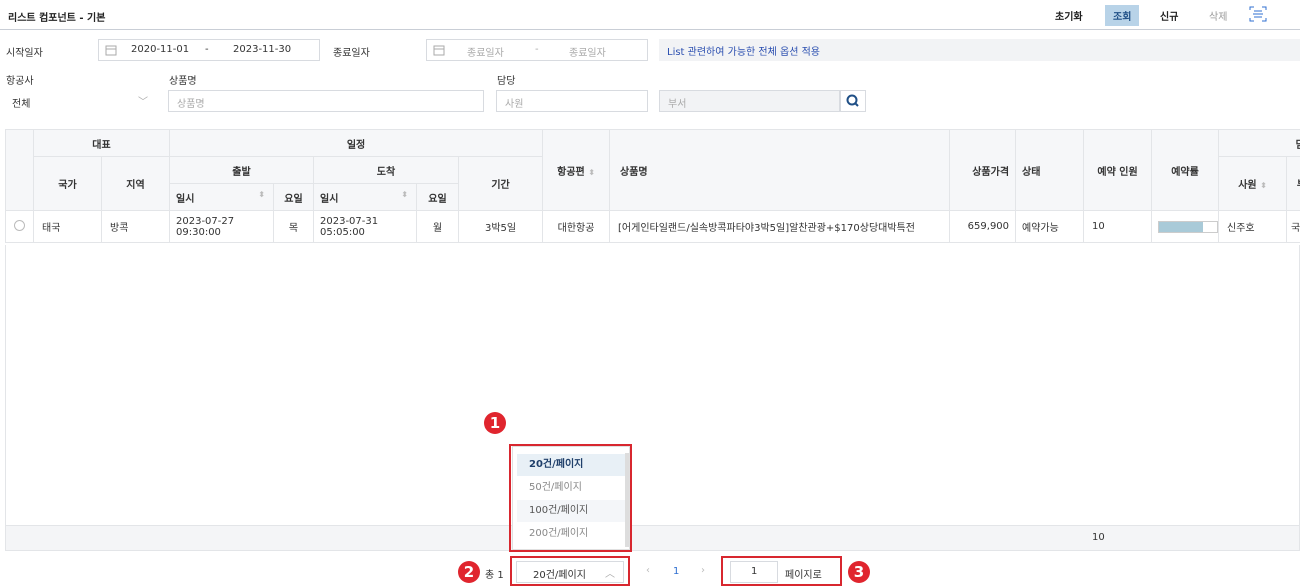  Describe the element at coordinates (143, 102) in the screenshot. I see `chevron-down-icon: ﹀` at that location.